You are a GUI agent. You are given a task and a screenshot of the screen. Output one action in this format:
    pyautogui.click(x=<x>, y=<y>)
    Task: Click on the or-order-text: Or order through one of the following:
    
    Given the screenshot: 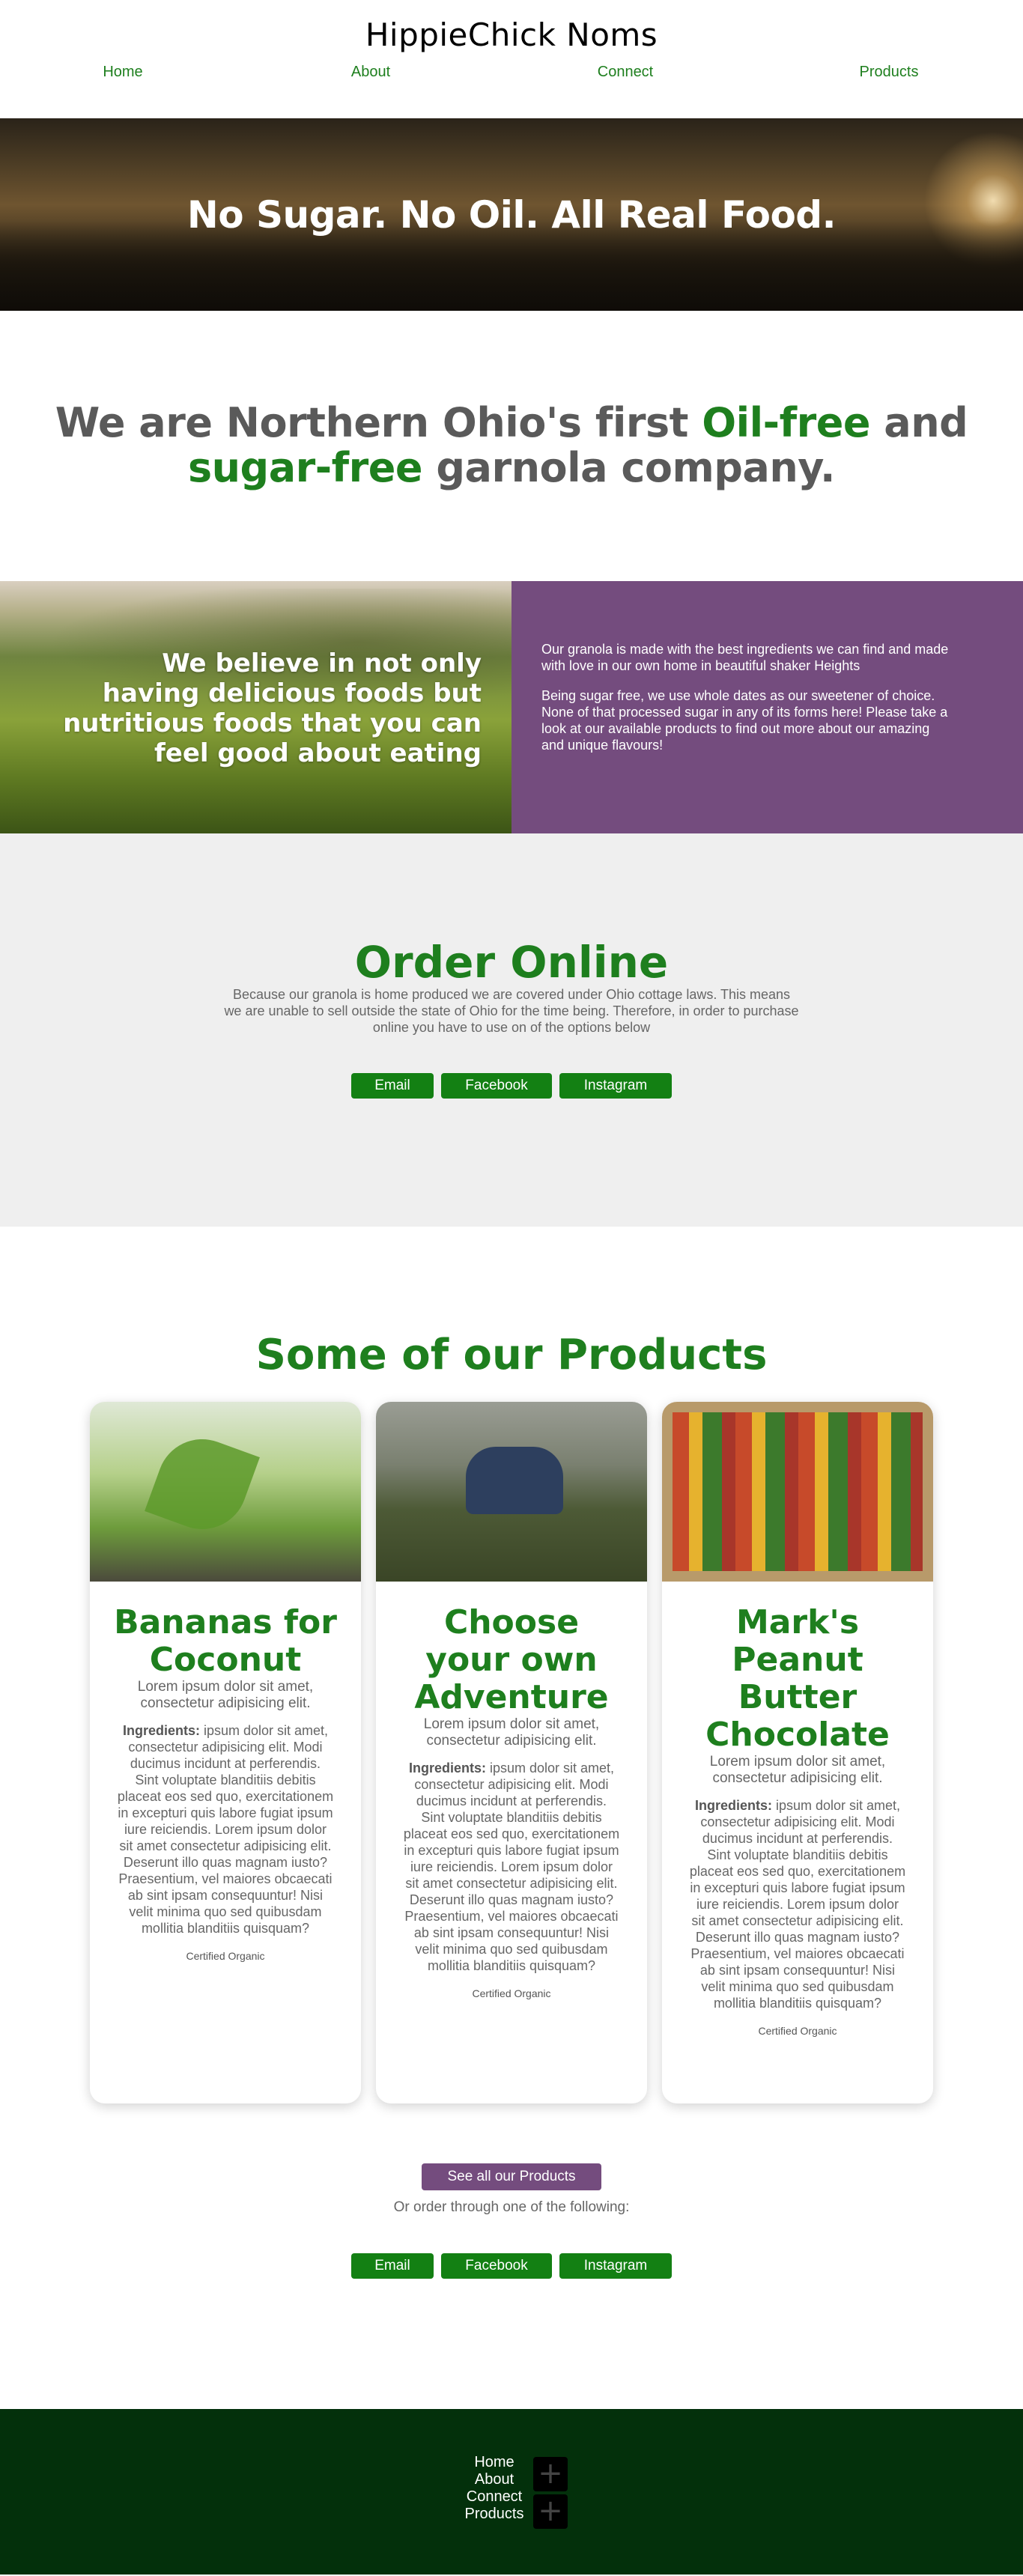 What is the action you would take?
    pyautogui.click(x=511, y=2207)
    